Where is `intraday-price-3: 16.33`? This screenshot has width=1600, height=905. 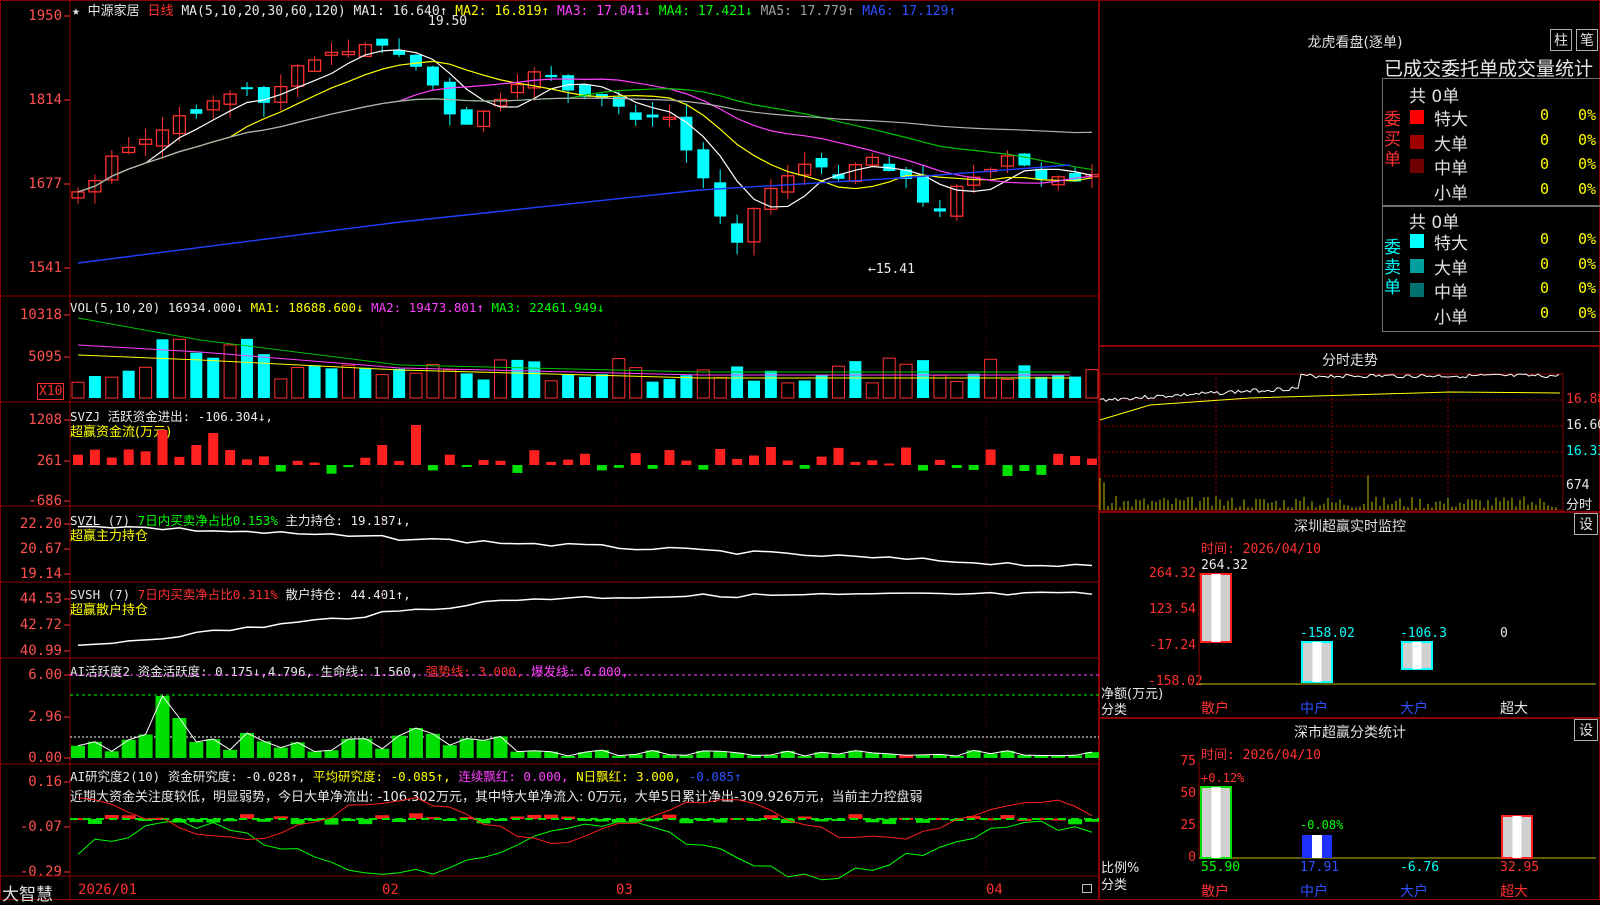 intraday-price-3: 16.33 is located at coordinates (1583, 451).